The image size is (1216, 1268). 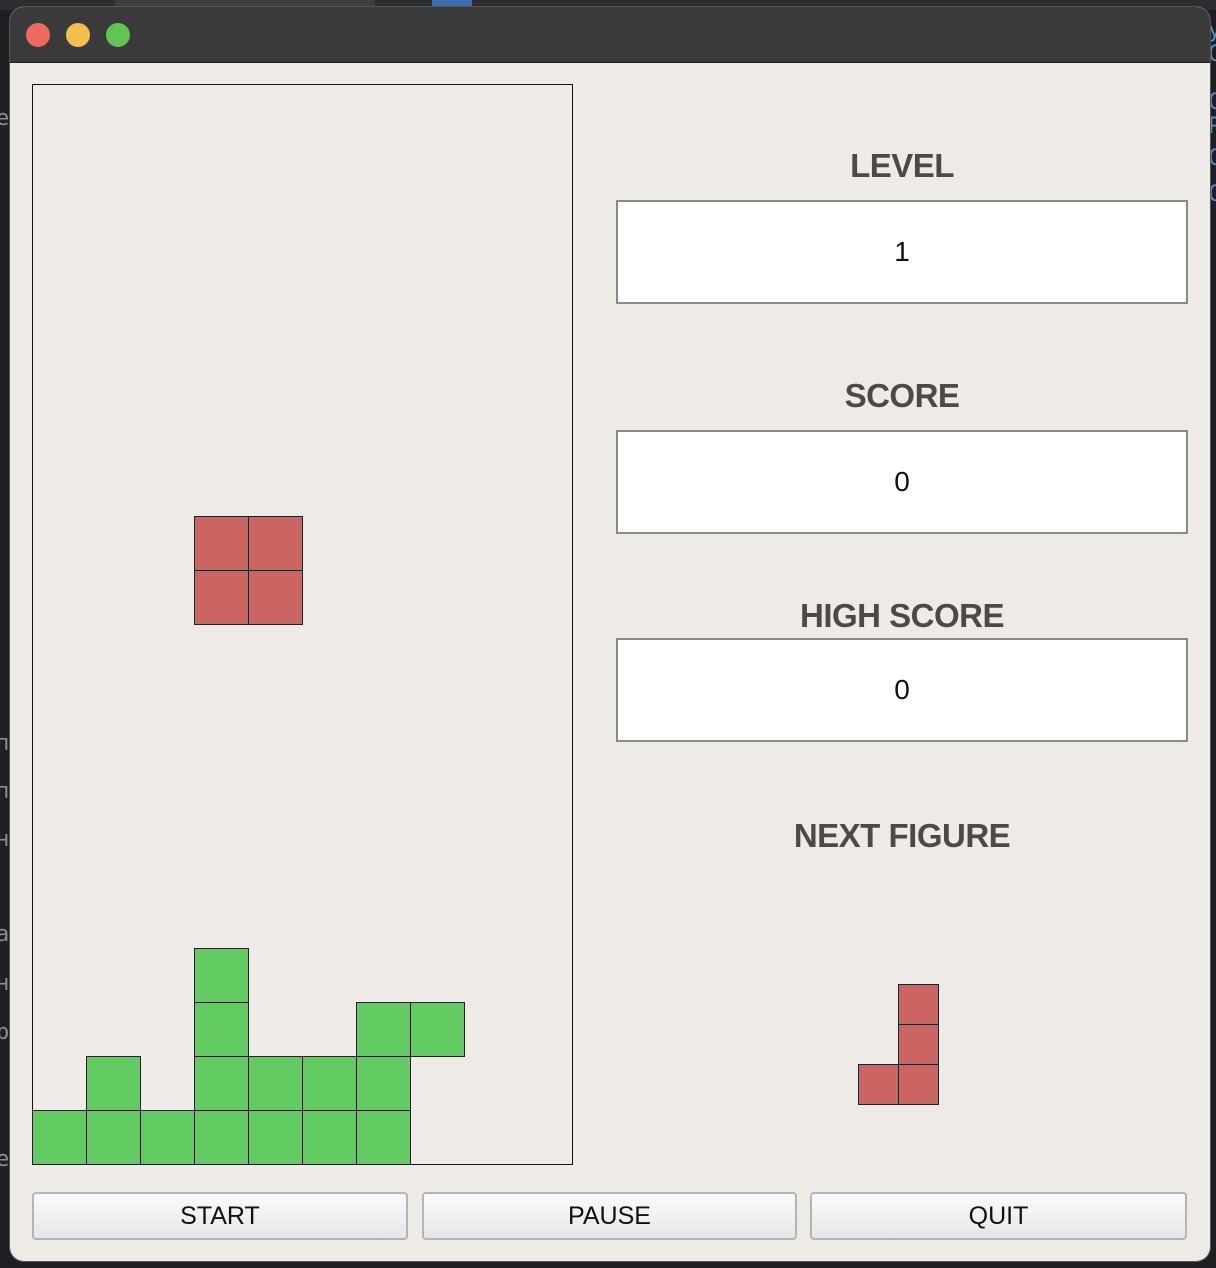 I want to click on high-score-label: HIGH SCORE, so click(x=902, y=615).